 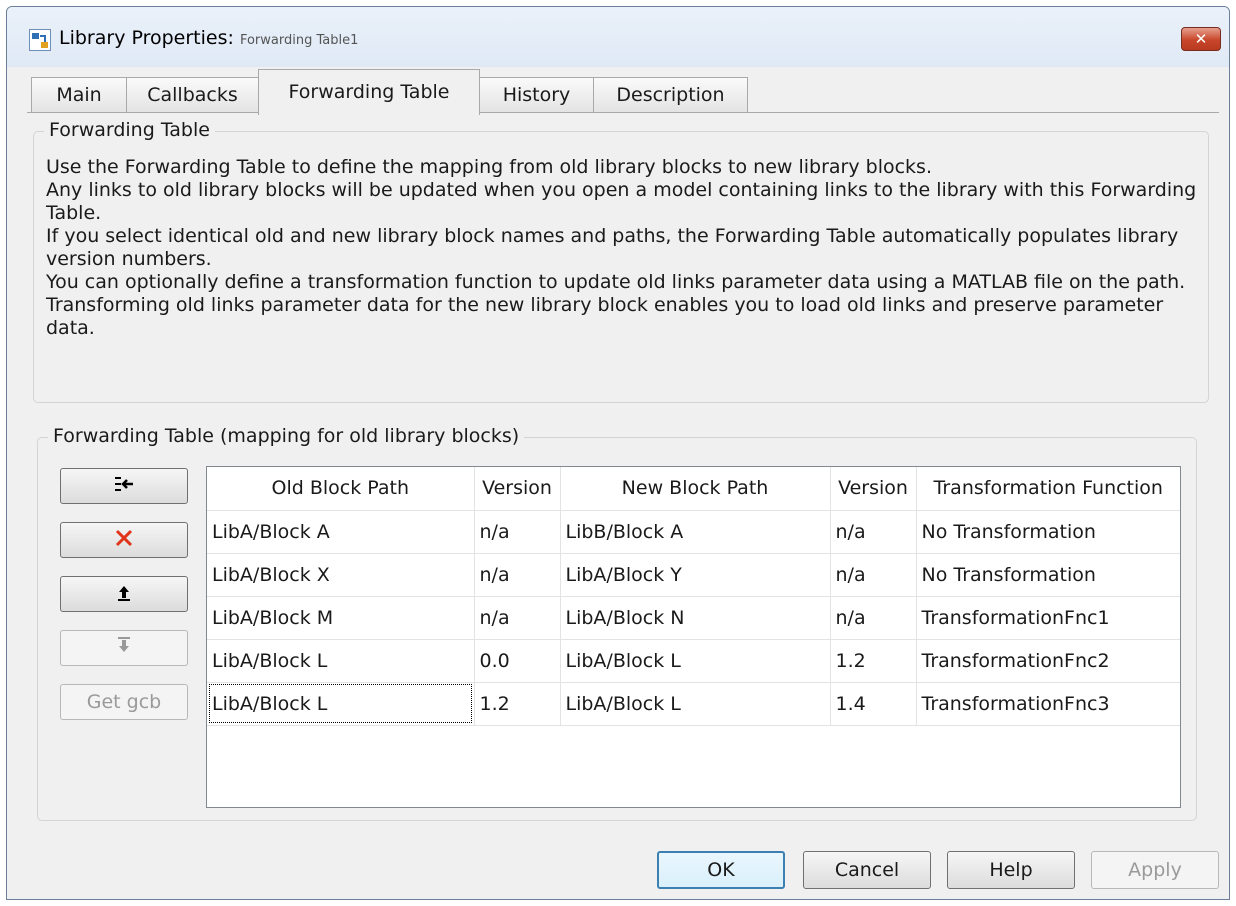 I want to click on move-up-icon, so click(x=124, y=594).